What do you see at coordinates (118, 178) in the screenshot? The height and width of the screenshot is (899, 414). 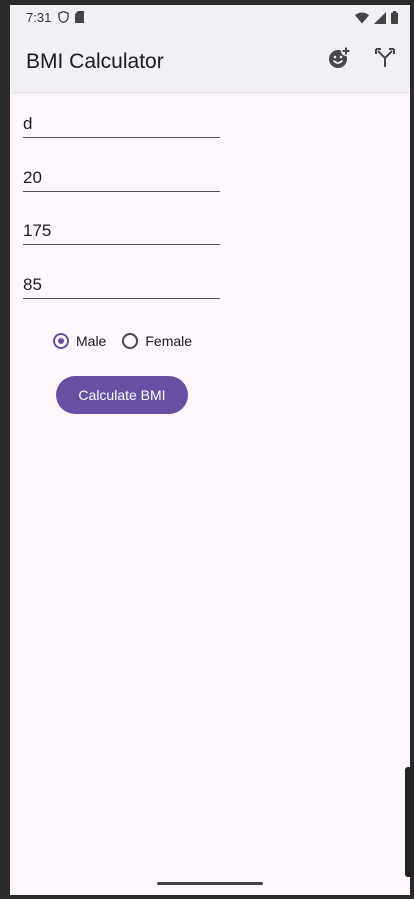 I see `age-input` at bounding box center [118, 178].